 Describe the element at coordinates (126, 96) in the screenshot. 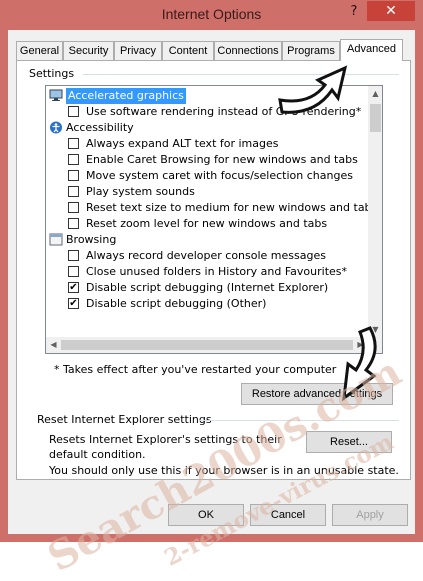

I see `settings-category-label: Accelerated graphics` at that location.